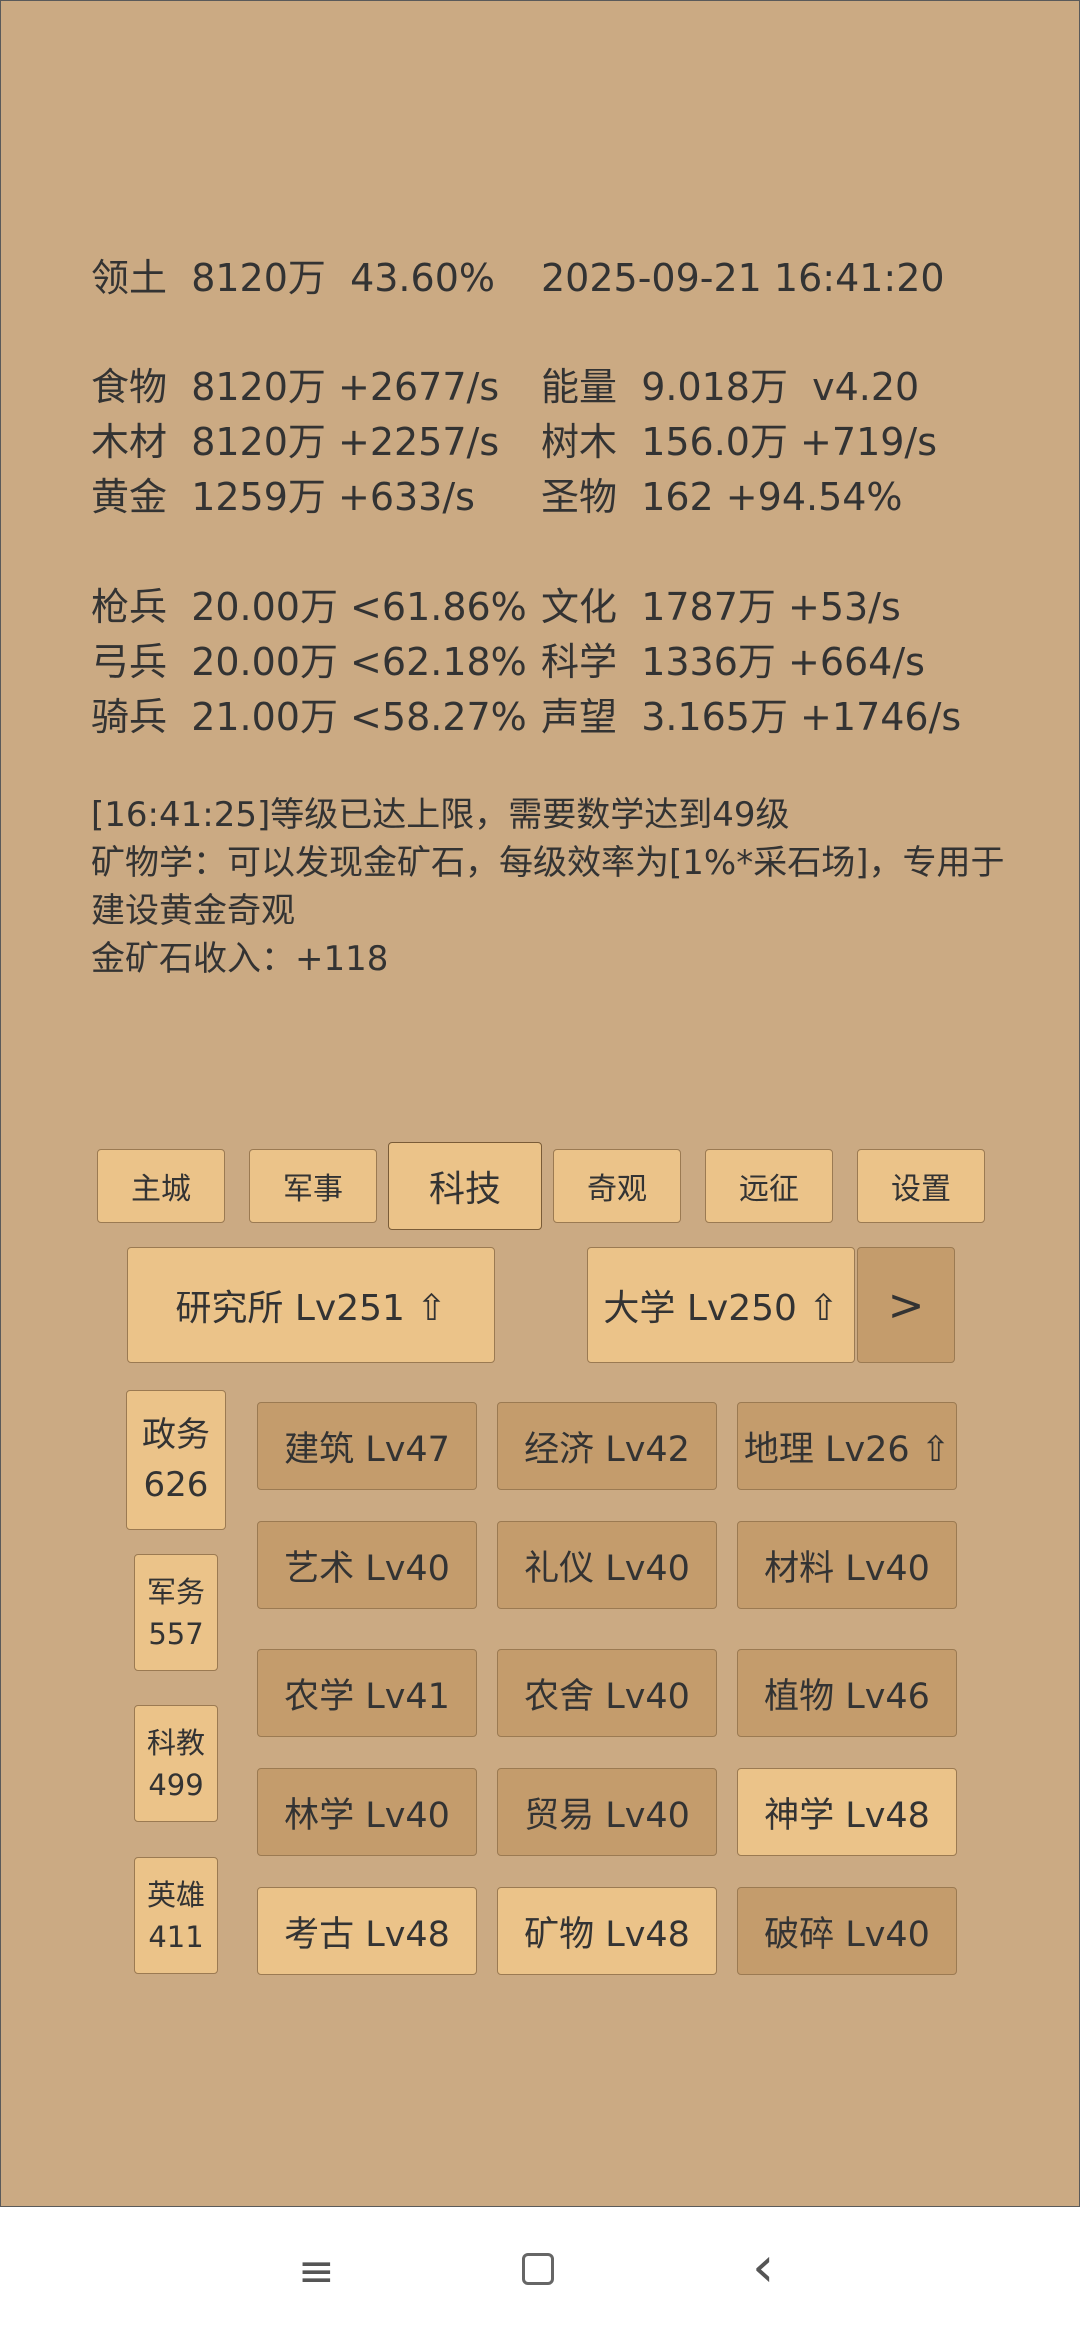 This screenshot has width=1080, height=2340. I want to click on resource-value: 162 +94.54%, so click(772, 497).